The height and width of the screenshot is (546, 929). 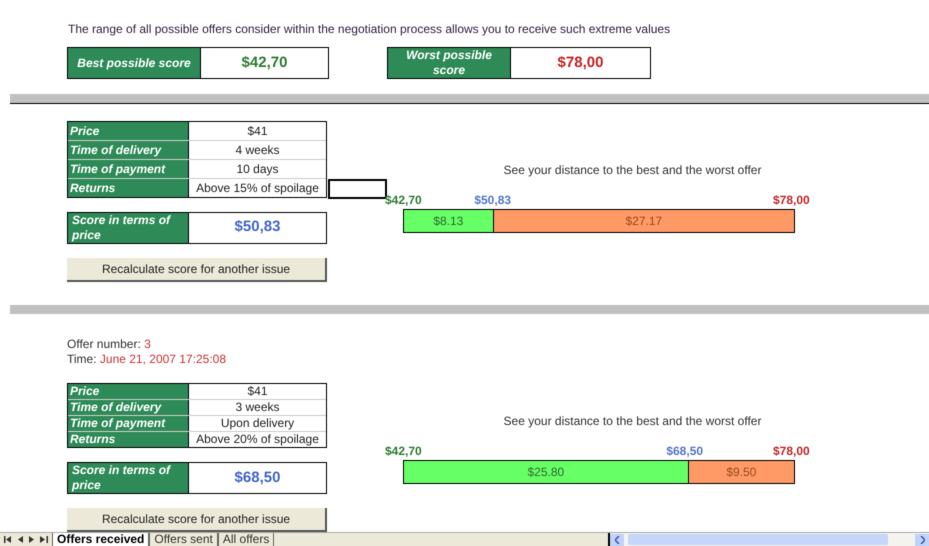 I want to click on scroll-left-icon, so click(x=617, y=540).